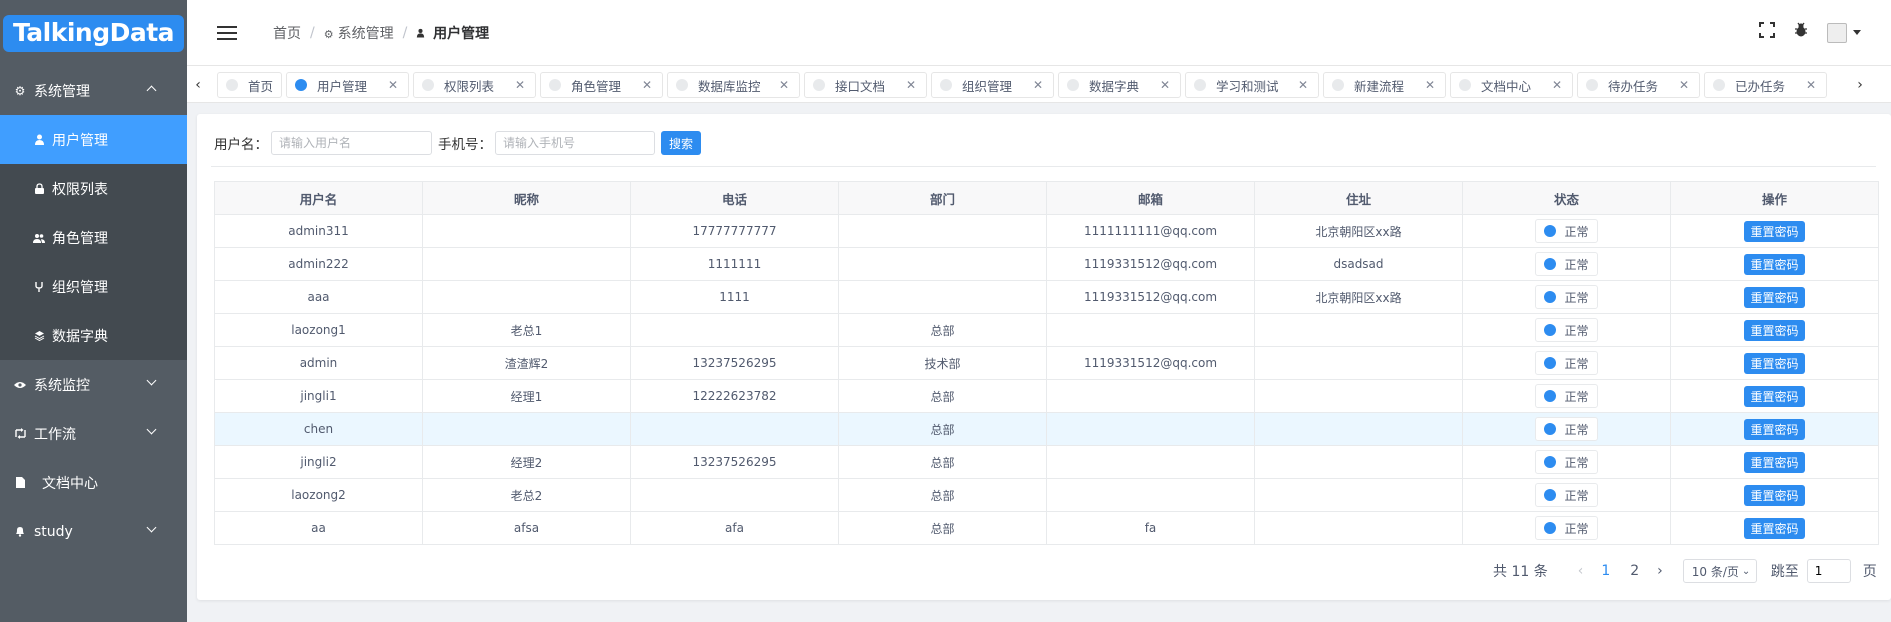 This screenshot has height=622, width=1891. Describe the element at coordinates (1857, 32) in the screenshot. I see `caret-down-icon` at that location.